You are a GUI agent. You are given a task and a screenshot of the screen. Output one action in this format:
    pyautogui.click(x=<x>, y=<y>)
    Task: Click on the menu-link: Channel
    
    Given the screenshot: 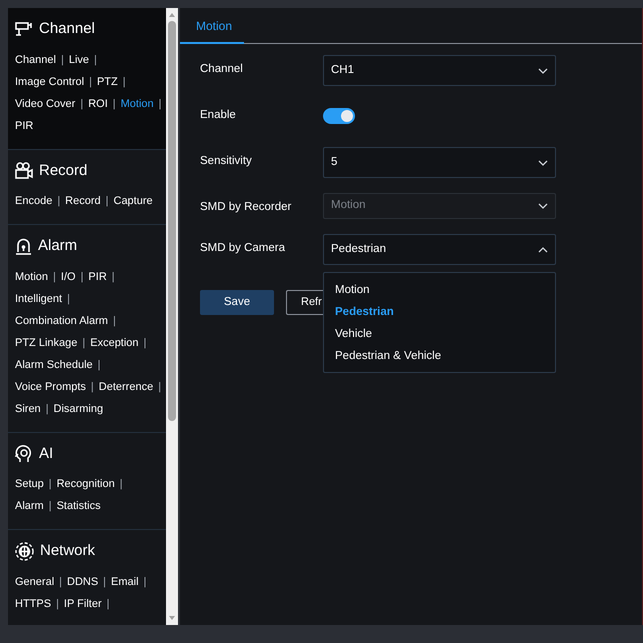 What is the action you would take?
    pyautogui.click(x=35, y=59)
    